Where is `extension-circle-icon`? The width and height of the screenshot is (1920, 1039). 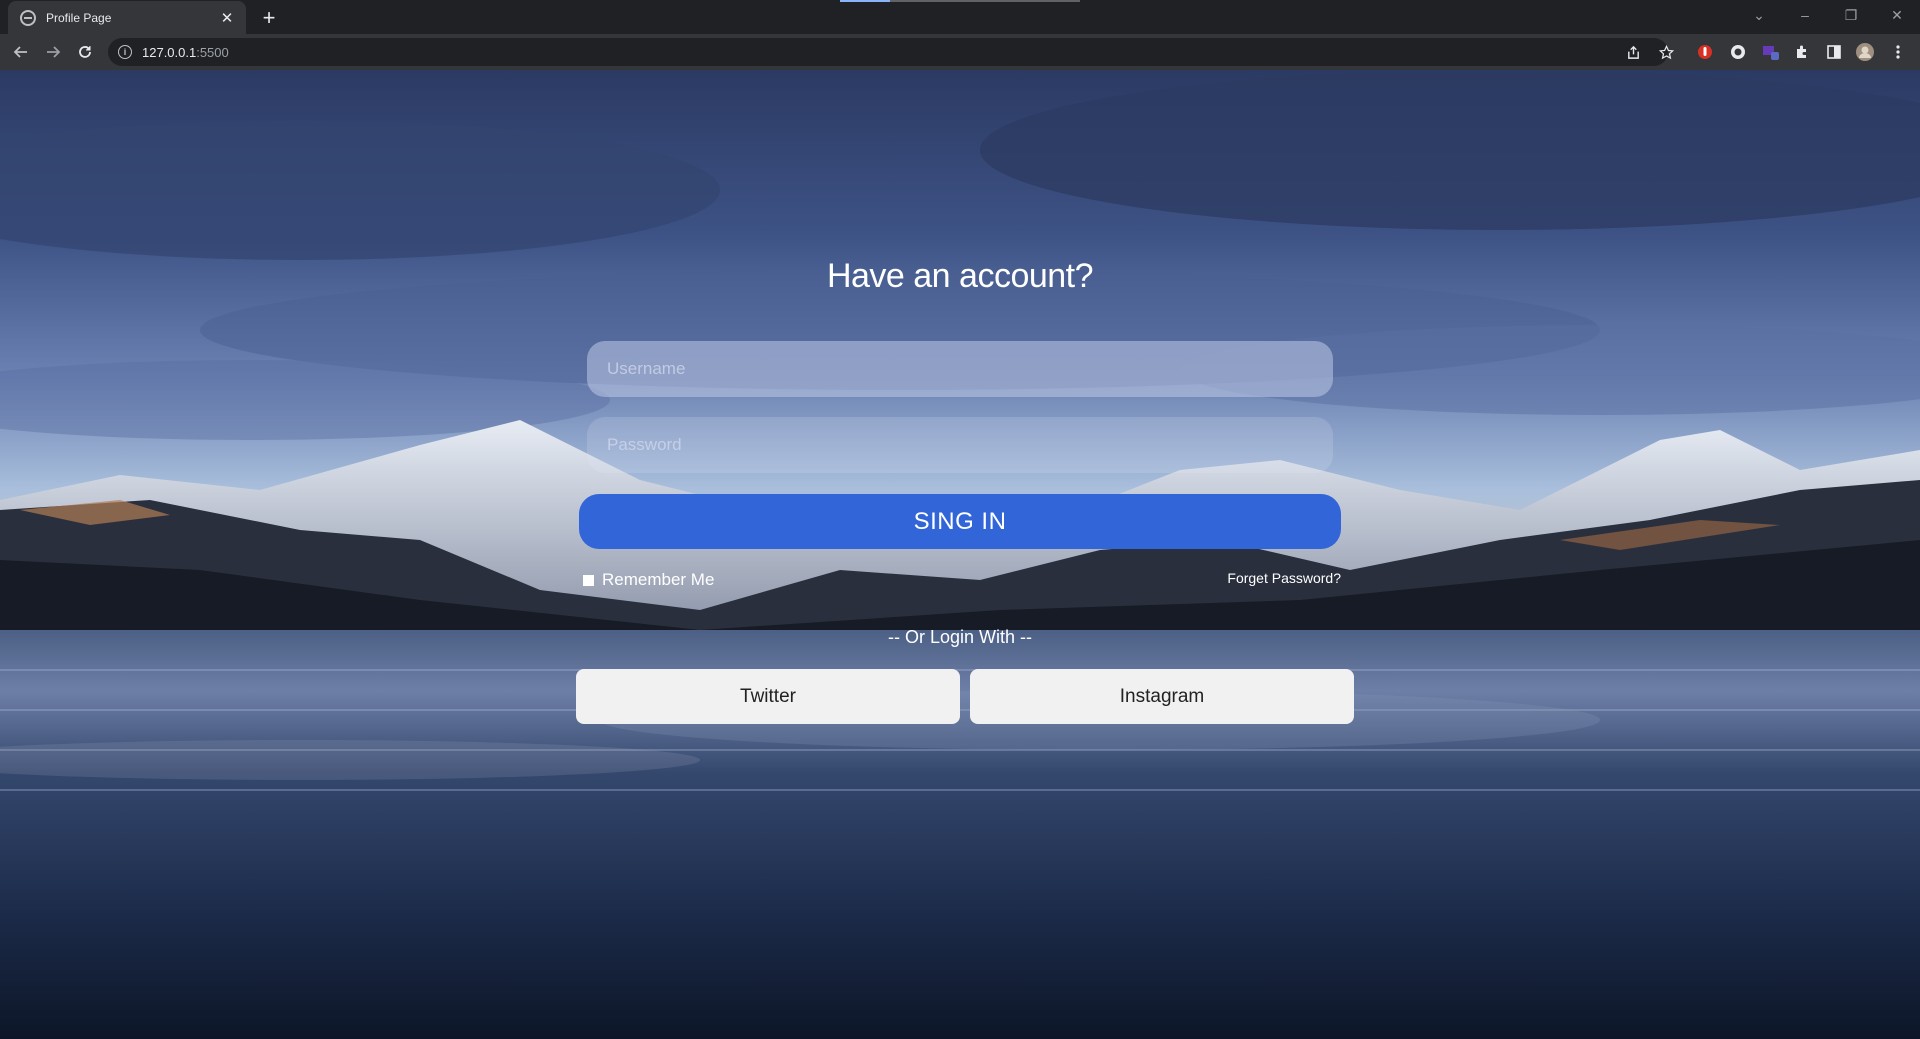
extension-circle-icon is located at coordinates (1738, 52).